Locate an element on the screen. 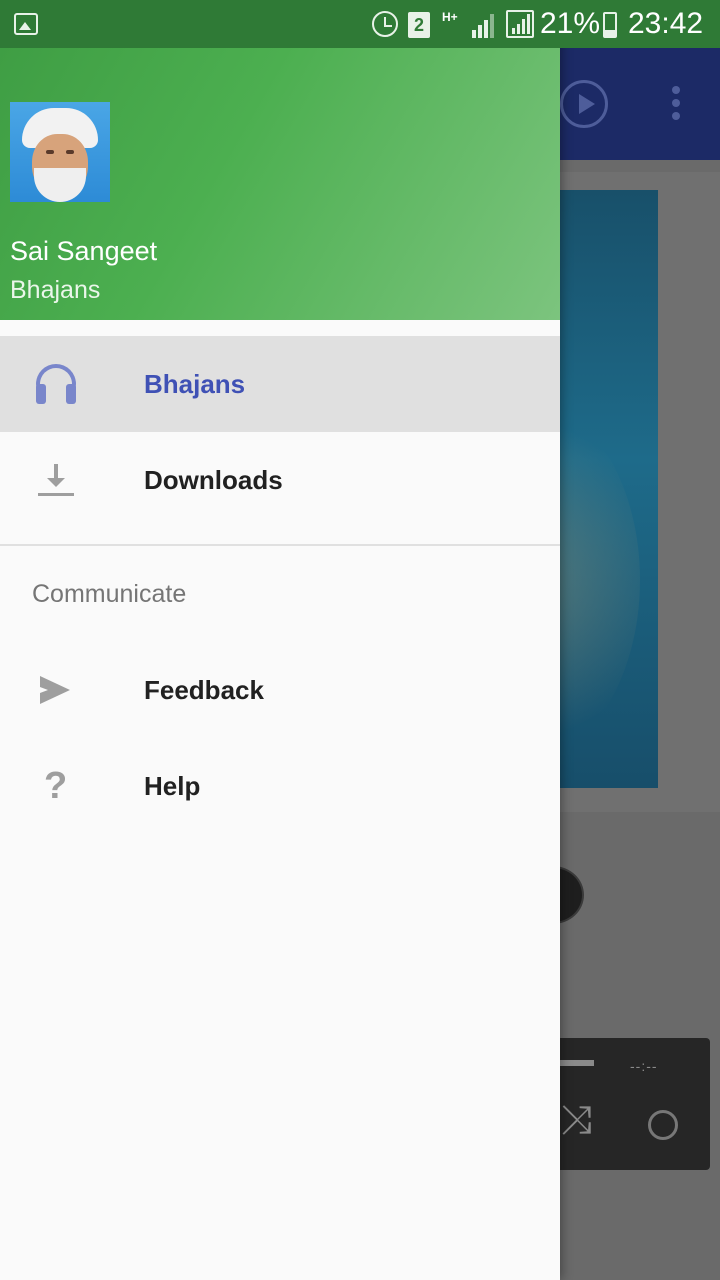 Image resolution: width=720 pixels, height=1280 pixels. repeat-icon is located at coordinates (663, 1125).